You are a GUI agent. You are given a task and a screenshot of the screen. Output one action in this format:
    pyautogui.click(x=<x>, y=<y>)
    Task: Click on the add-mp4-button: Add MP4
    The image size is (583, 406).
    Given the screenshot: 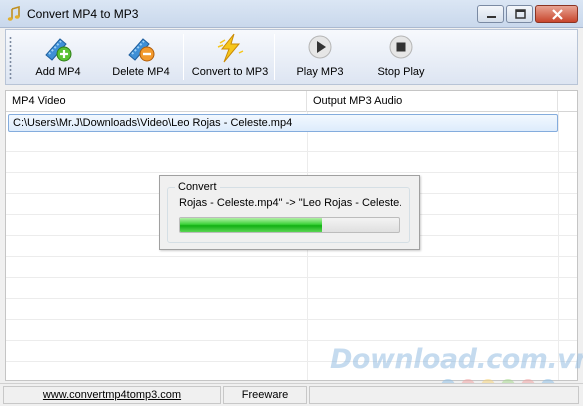 What is the action you would take?
    pyautogui.click(x=58, y=57)
    